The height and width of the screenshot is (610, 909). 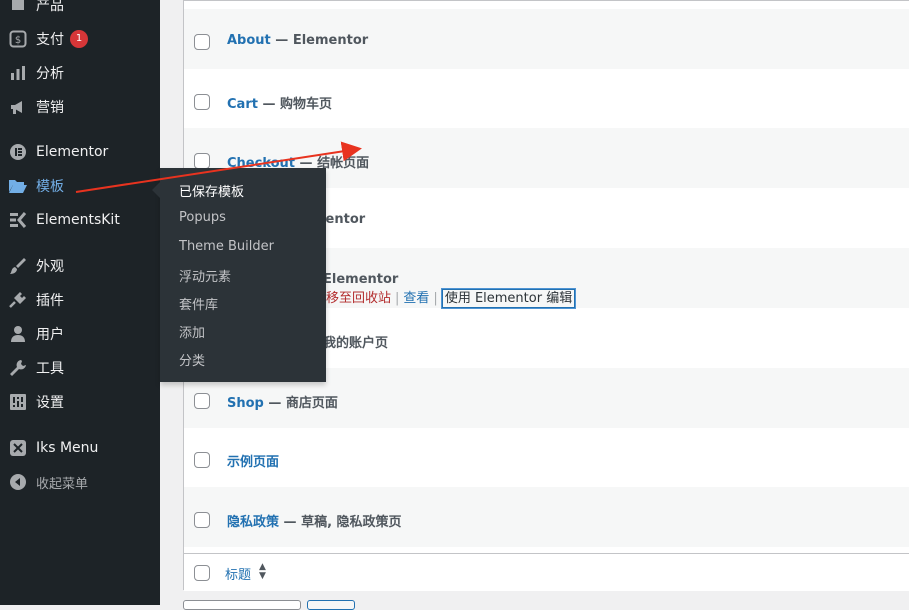 What do you see at coordinates (253, 462) in the screenshot?
I see `page-title-link: 示例页面` at bounding box center [253, 462].